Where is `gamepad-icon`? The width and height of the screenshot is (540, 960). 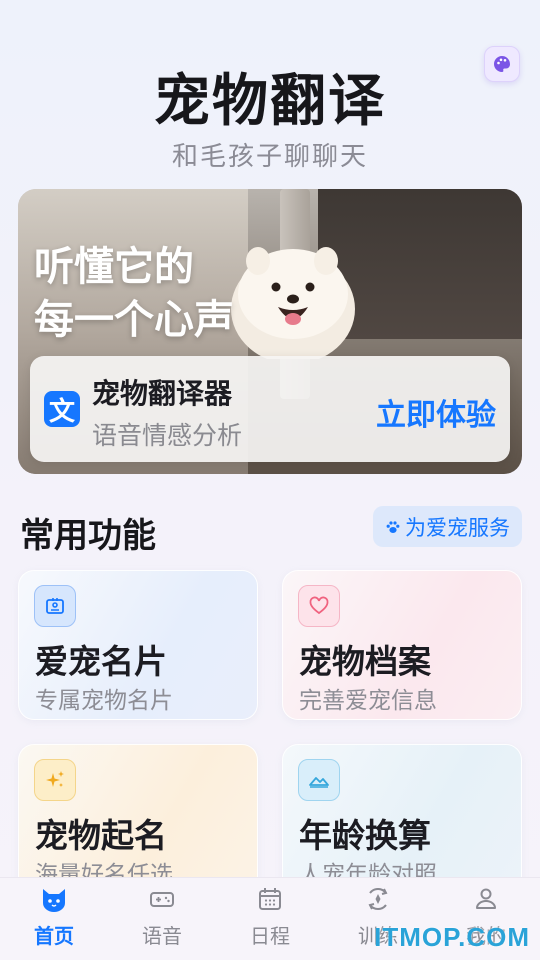 gamepad-icon is located at coordinates (162, 899).